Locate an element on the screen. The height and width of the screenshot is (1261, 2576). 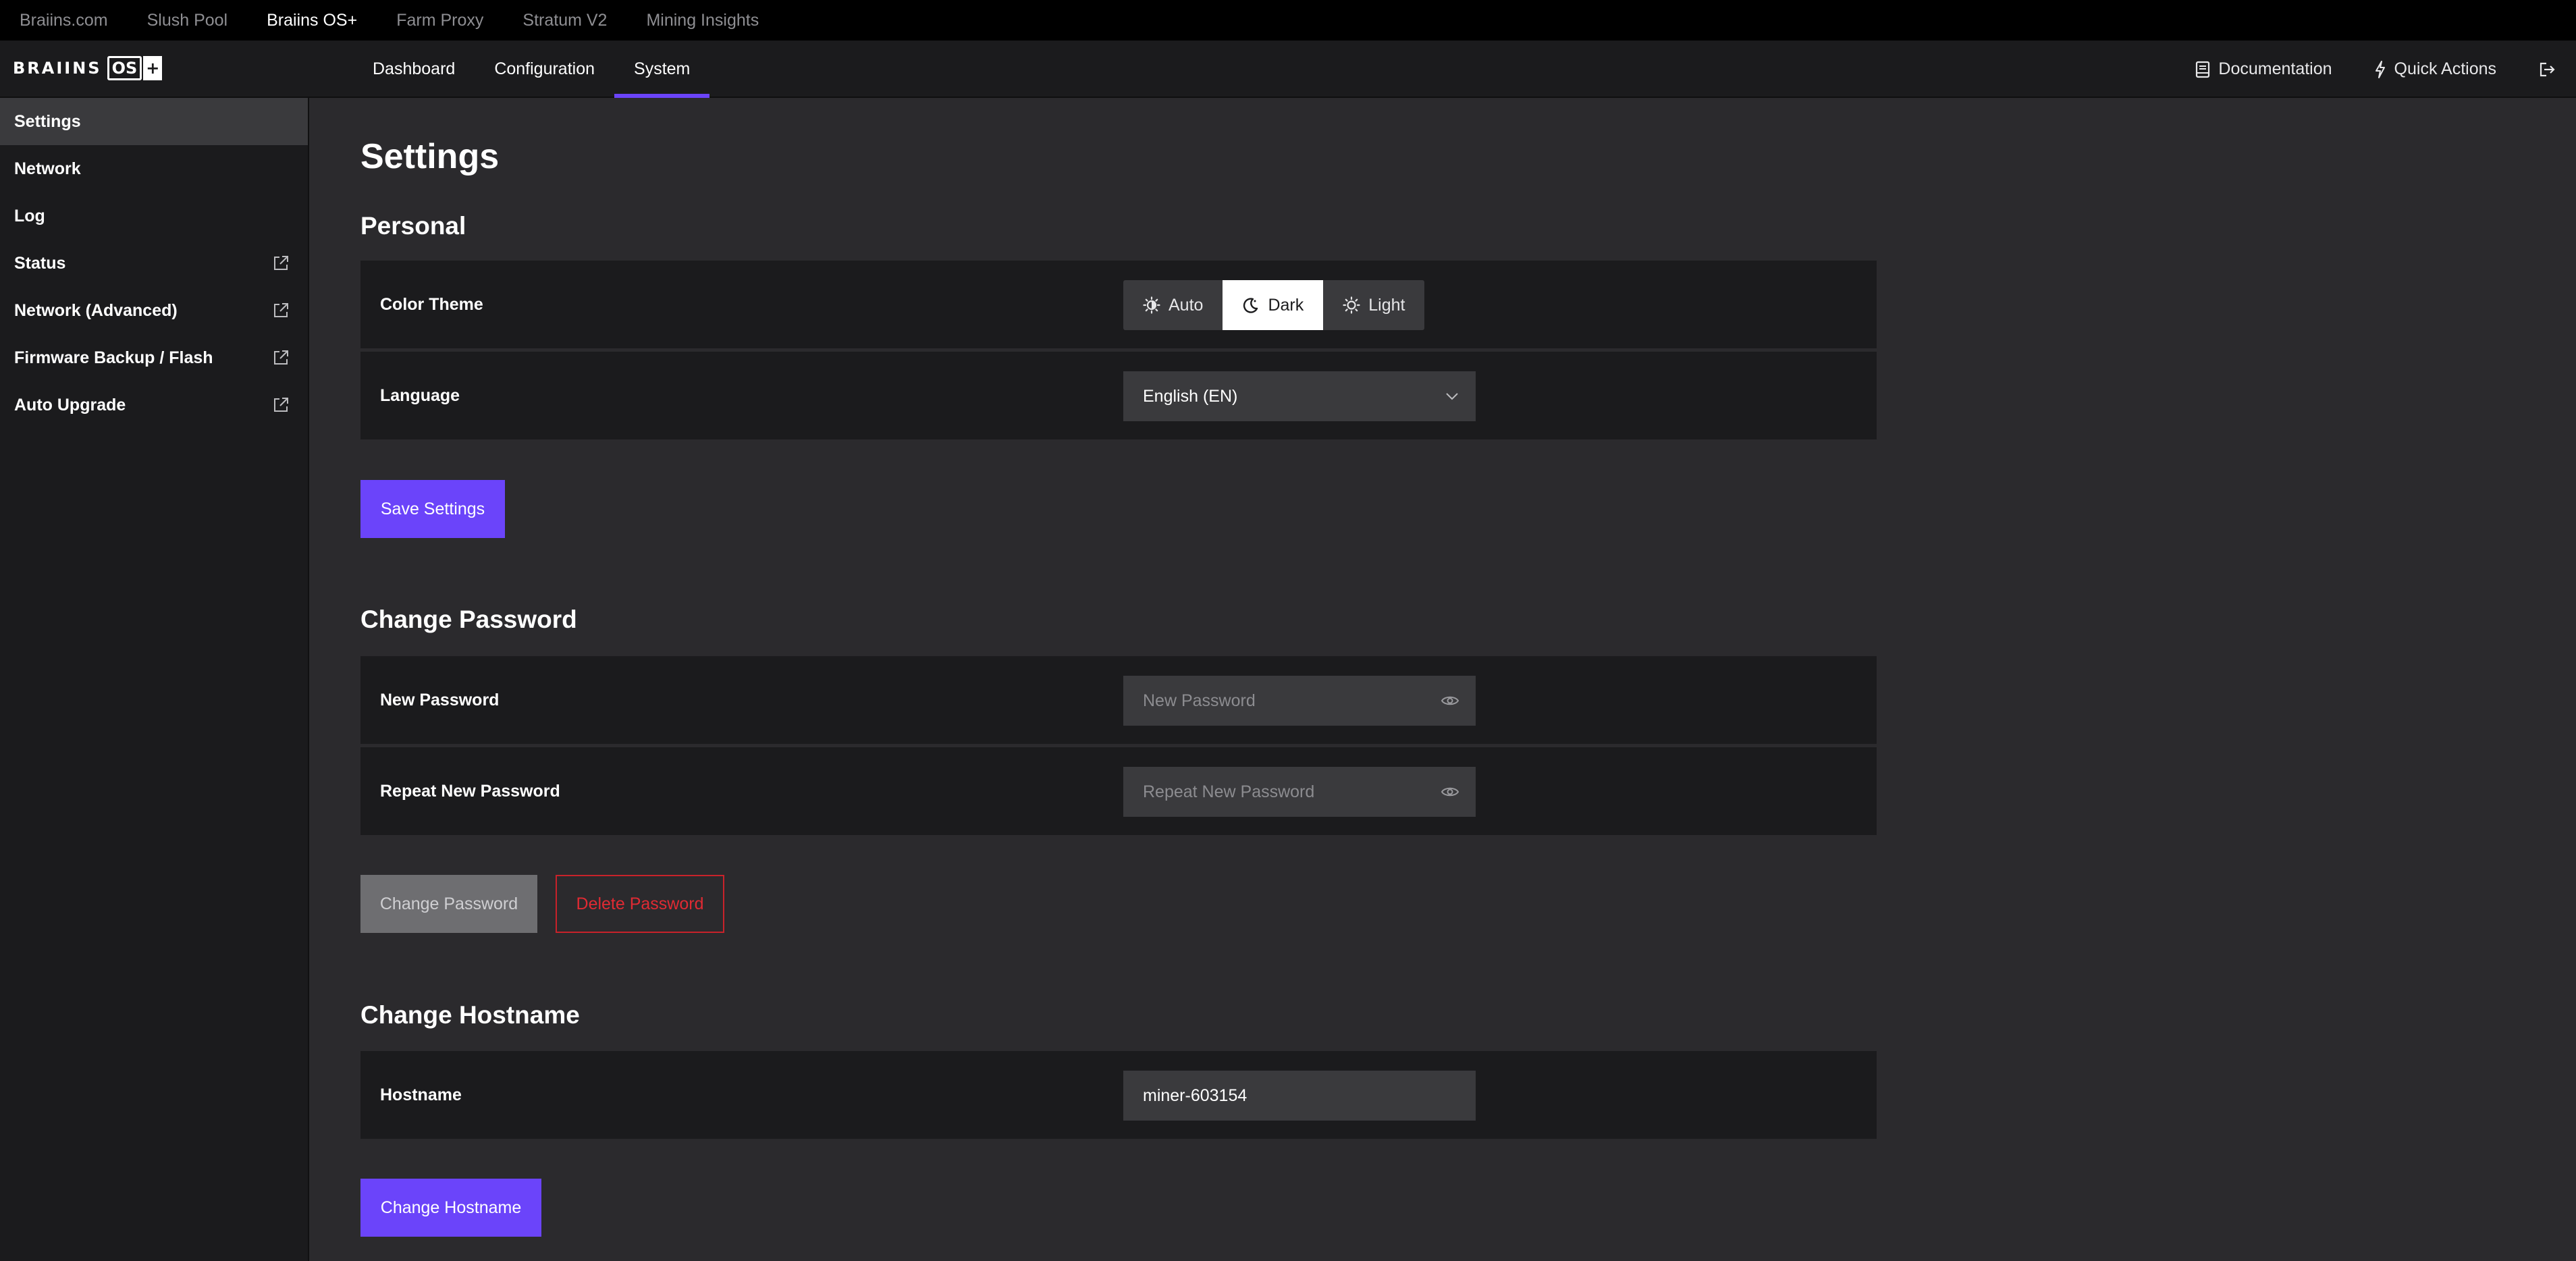
sidebar-item-label: Log is located at coordinates (29, 215).